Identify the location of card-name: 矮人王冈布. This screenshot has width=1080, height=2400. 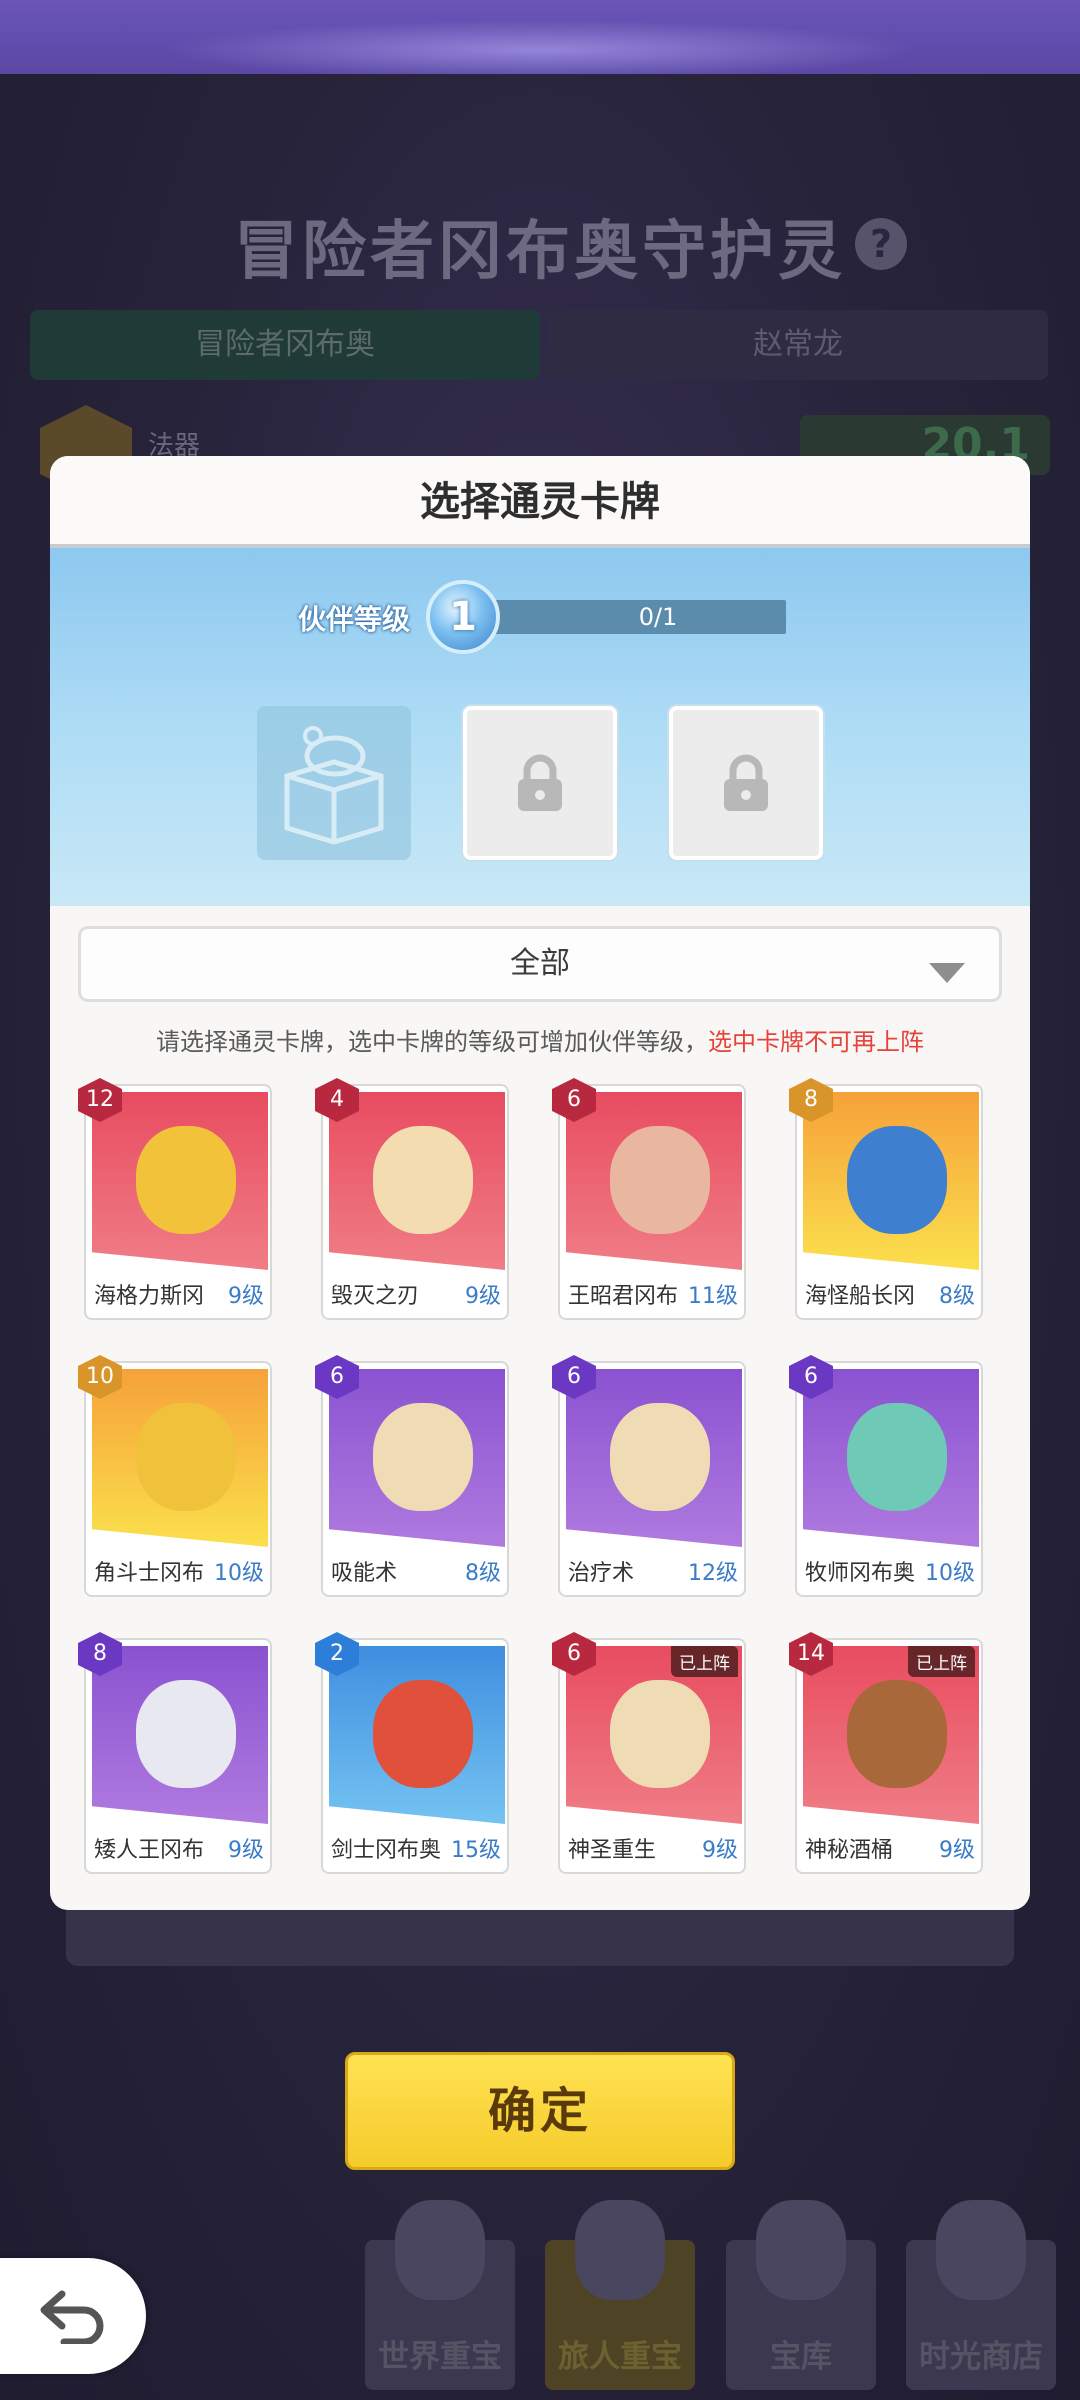
(149, 1850).